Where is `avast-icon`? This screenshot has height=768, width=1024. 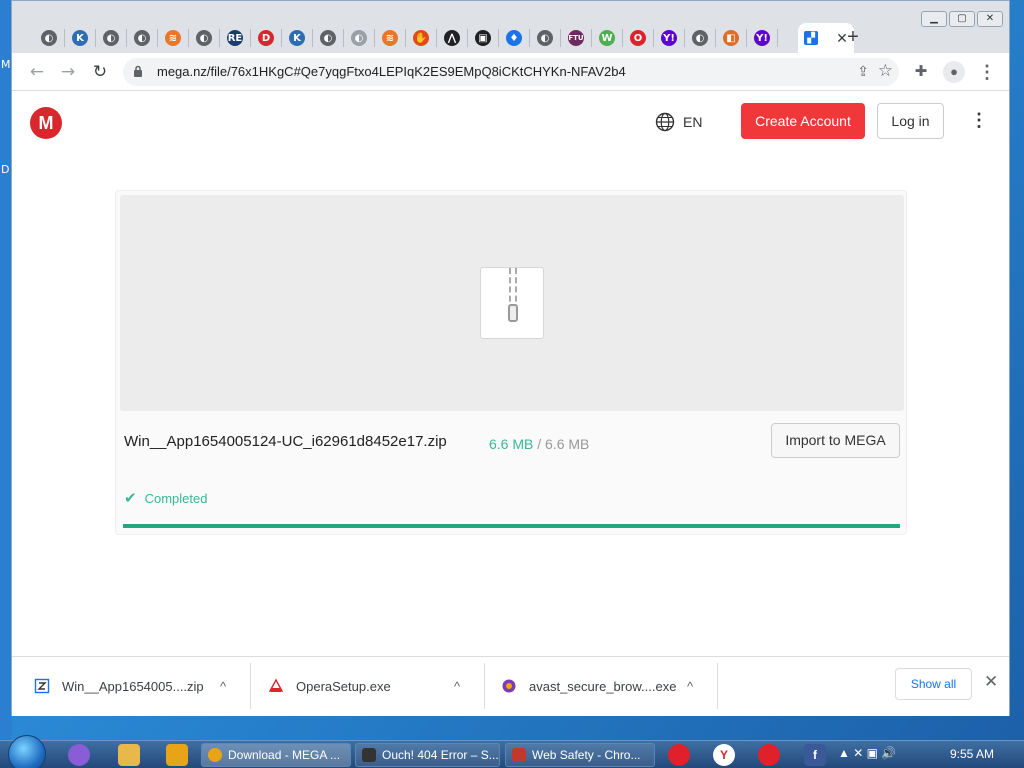
avast-icon is located at coordinates (509, 686).